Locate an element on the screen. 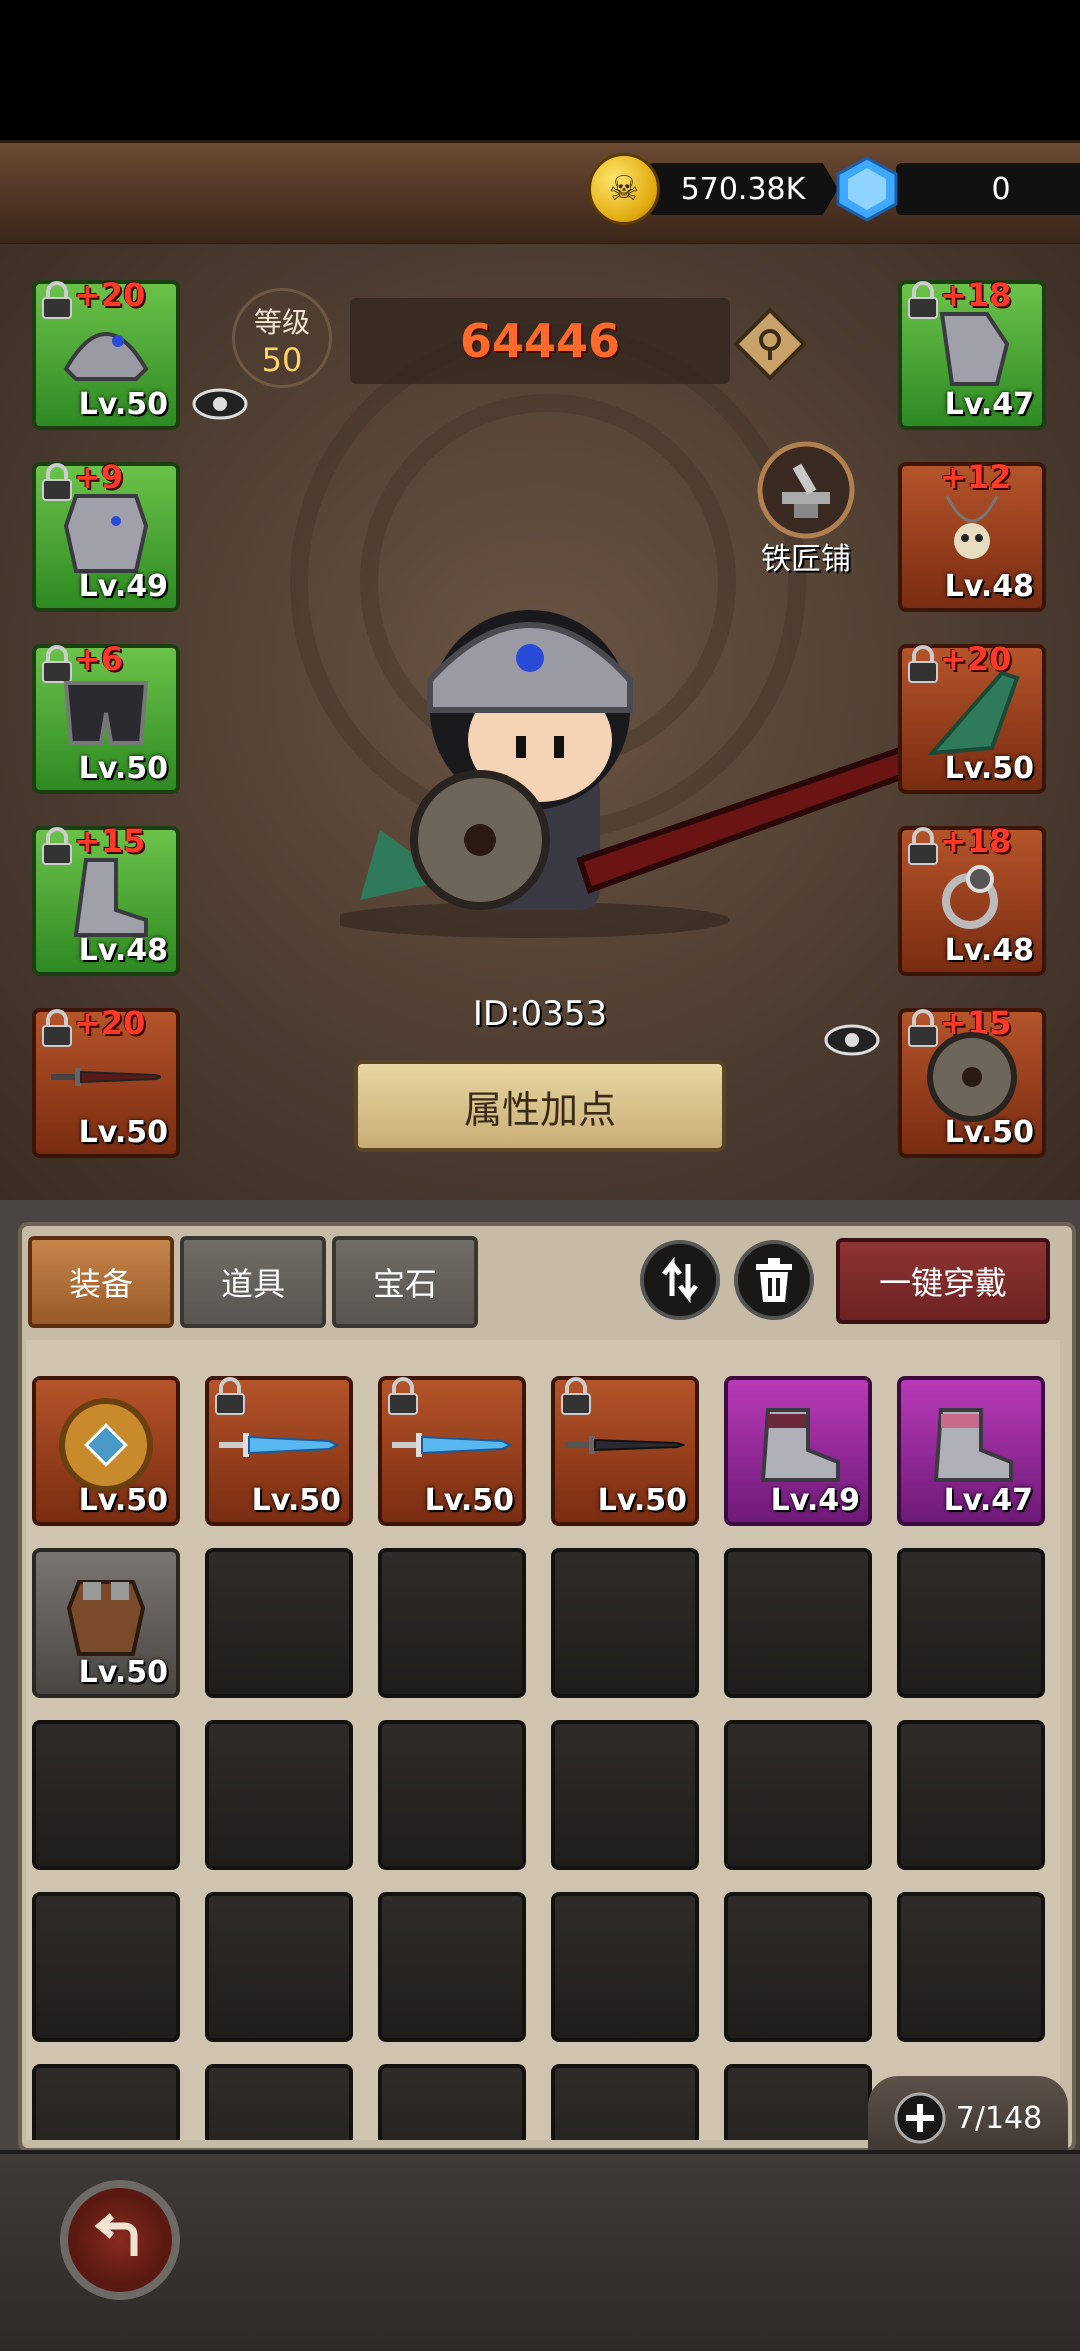 Image resolution: width=1080 pixels, height=2351 pixels. equip-slot-ring: +18 Lv.48 is located at coordinates (972, 899).